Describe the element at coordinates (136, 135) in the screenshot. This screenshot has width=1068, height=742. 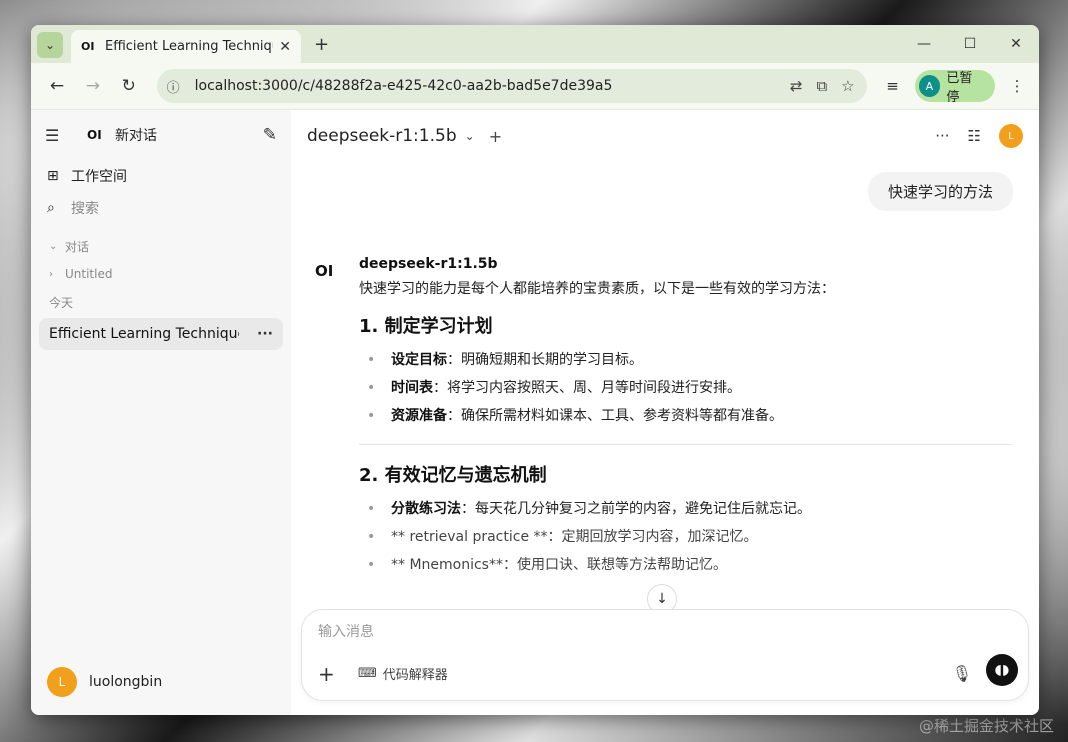
I see `new-chat-button: 新对话` at that location.